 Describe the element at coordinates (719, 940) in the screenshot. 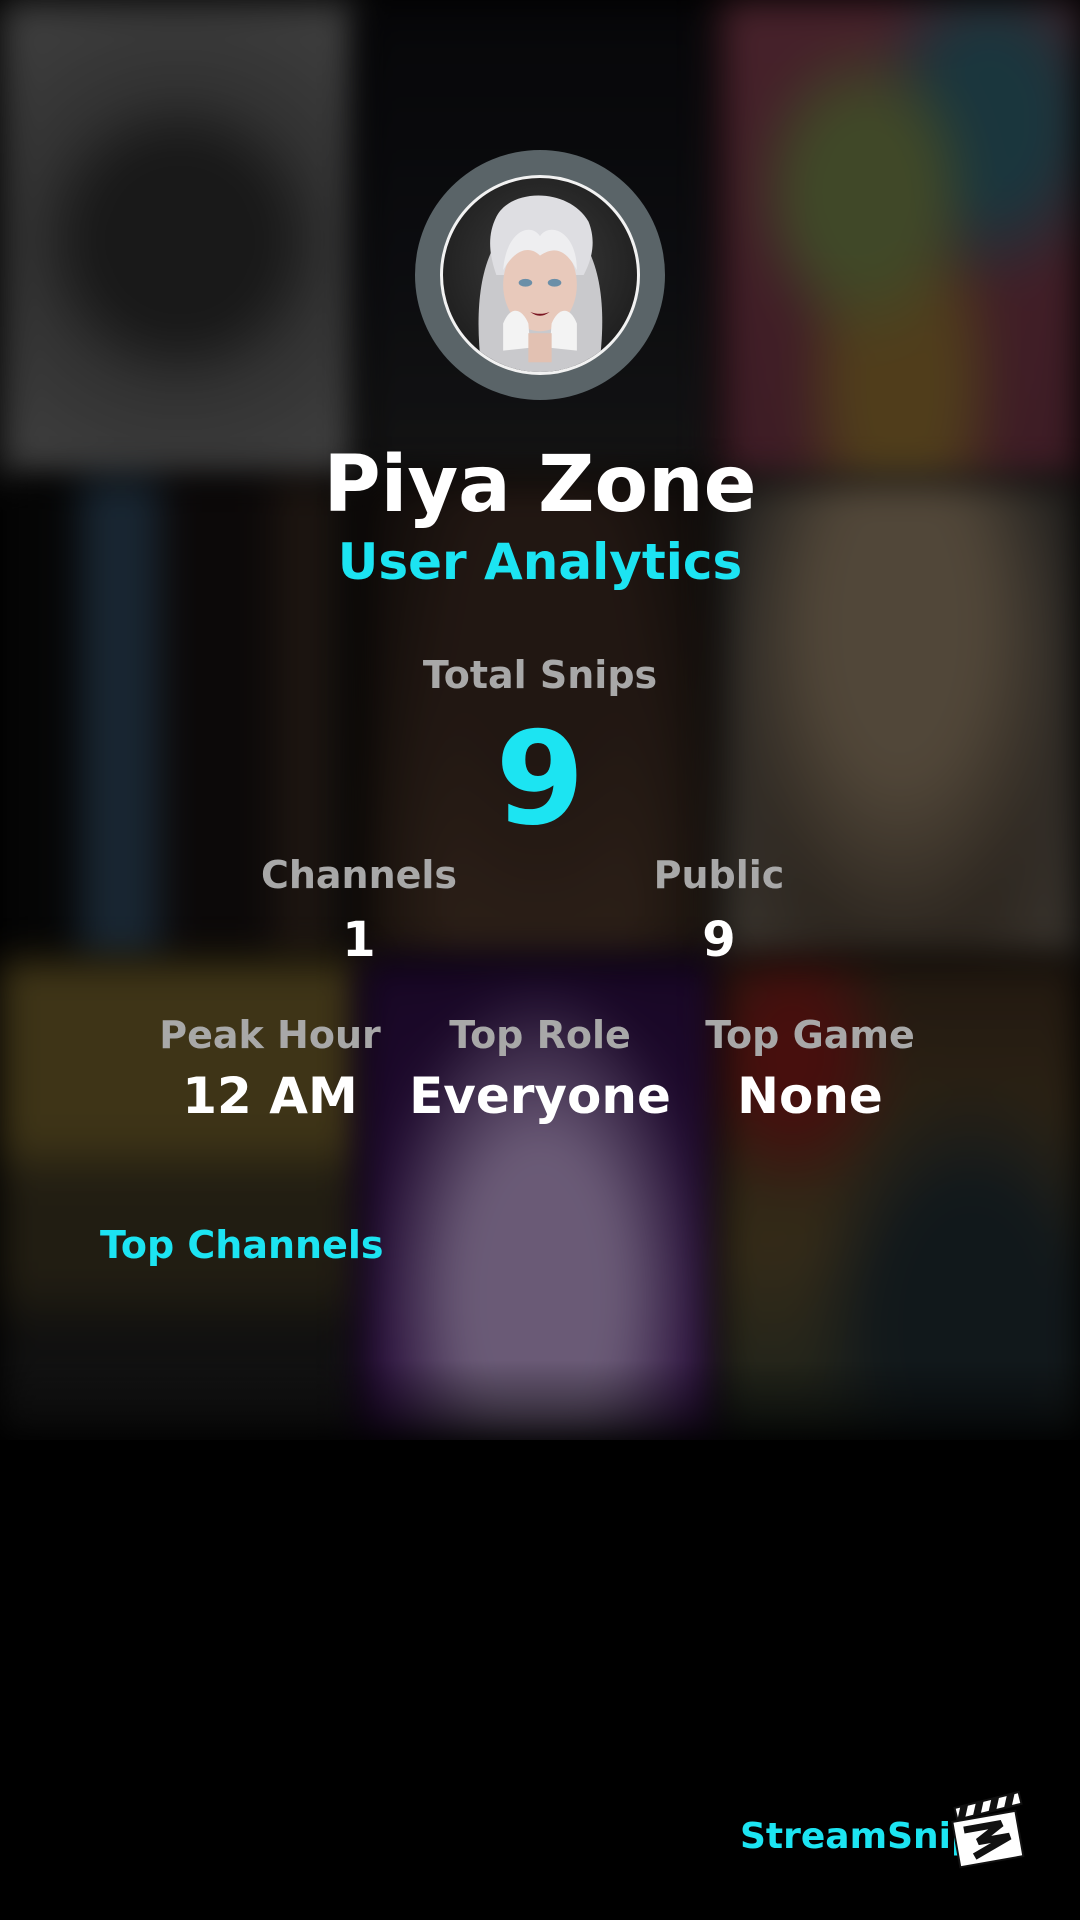

I see `stat-value: 9` at that location.